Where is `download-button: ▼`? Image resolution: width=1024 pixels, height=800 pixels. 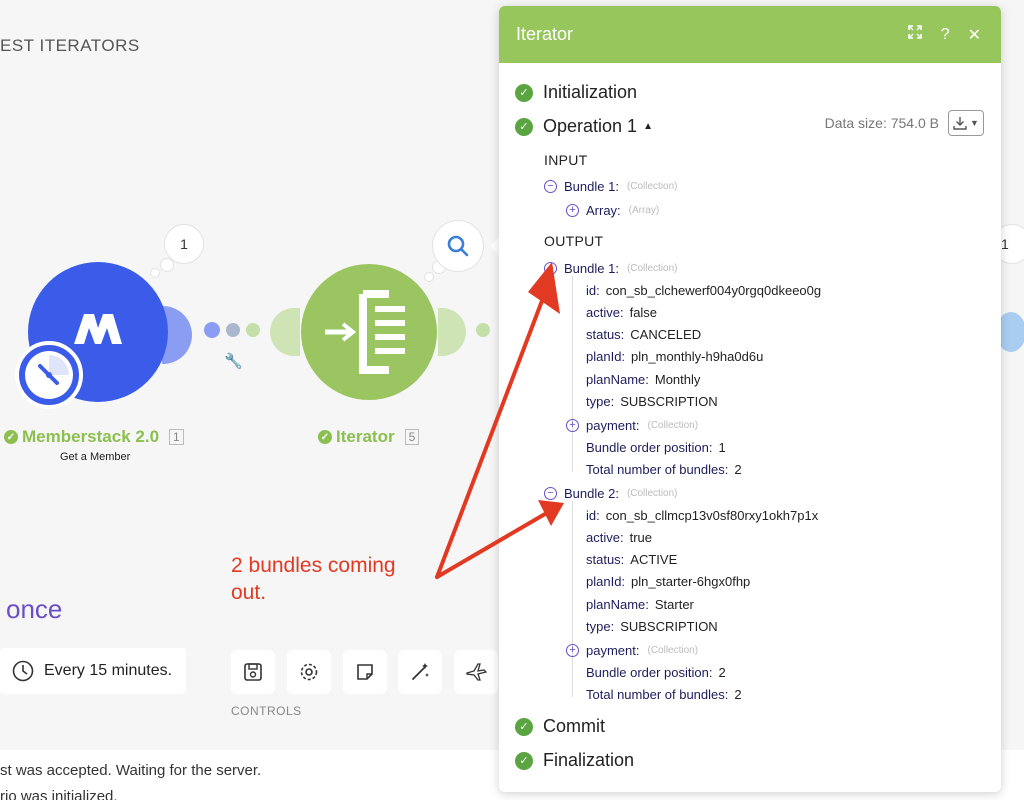
download-button: ▼ is located at coordinates (966, 123).